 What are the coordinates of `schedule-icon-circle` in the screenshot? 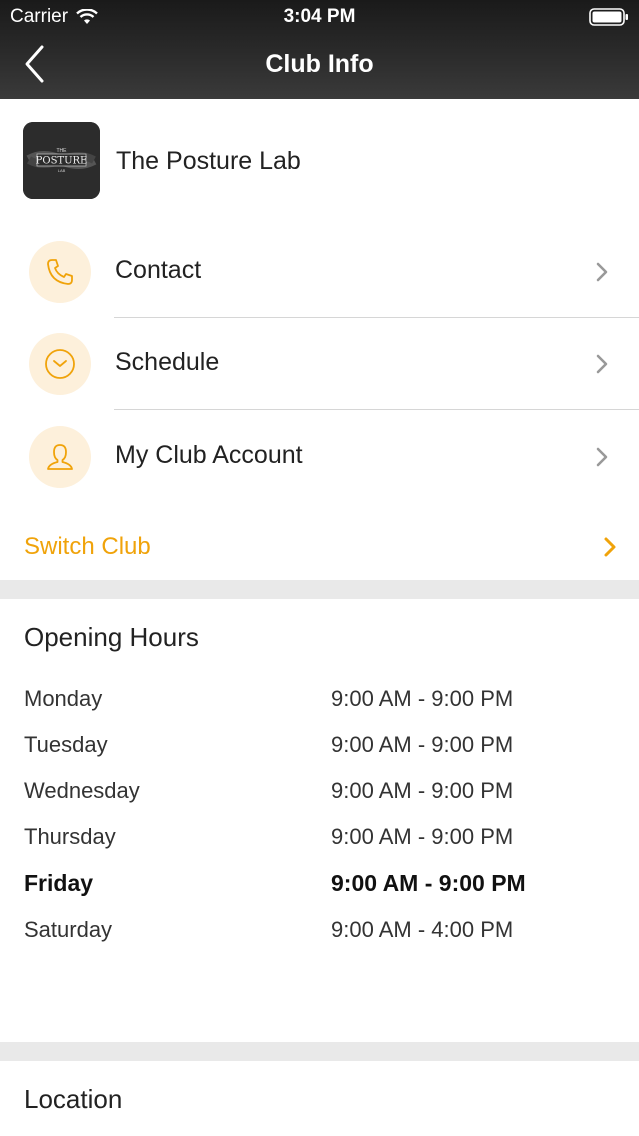 It's located at (60, 364).